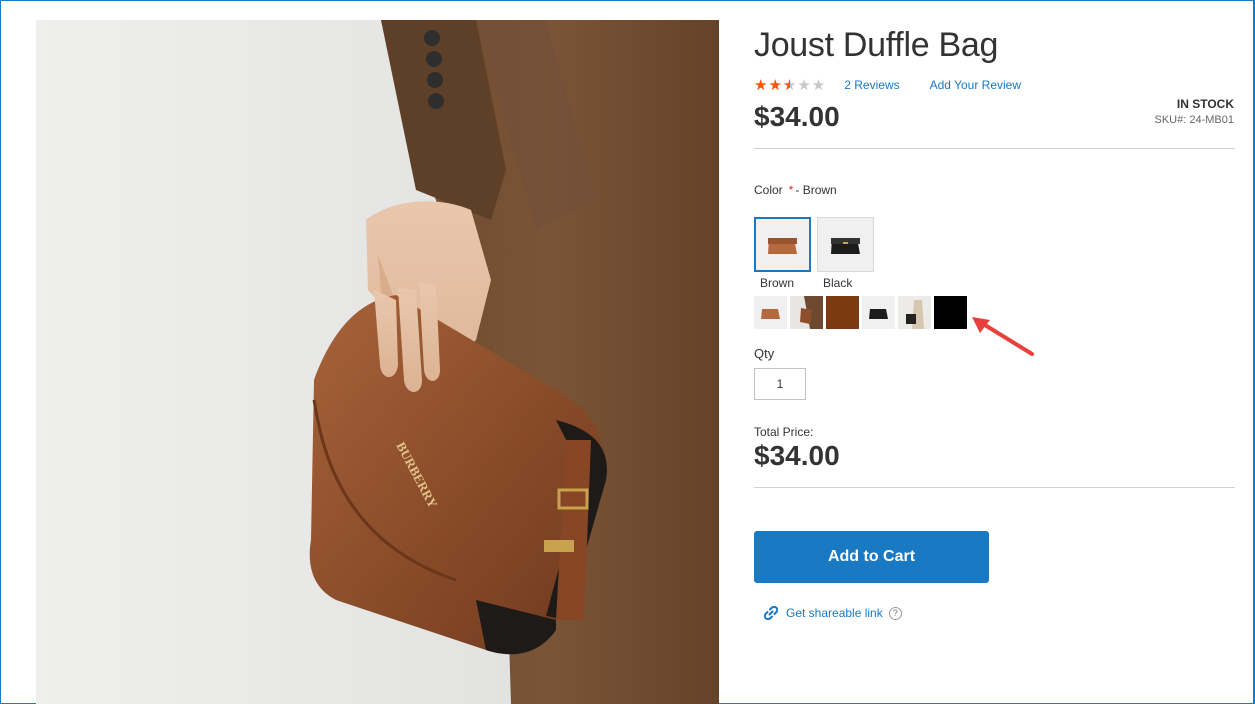 The image size is (1255, 704). What do you see at coordinates (871, 85) in the screenshot?
I see `reviews-link: 2 Reviews` at bounding box center [871, 85].